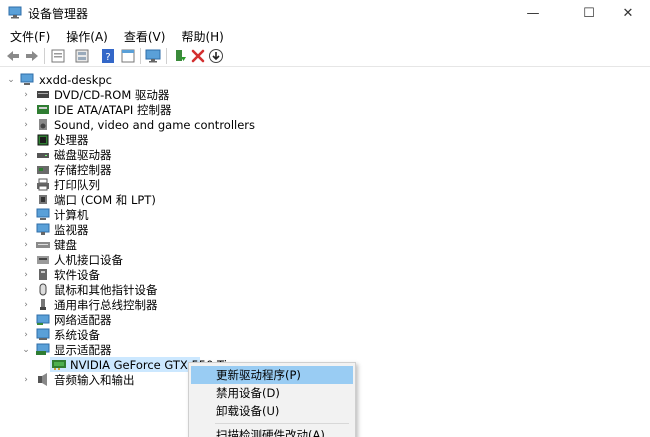  Describe the element at coordinates (43, 169) in the screenshot. I see `storage-controller-icon` at that location.